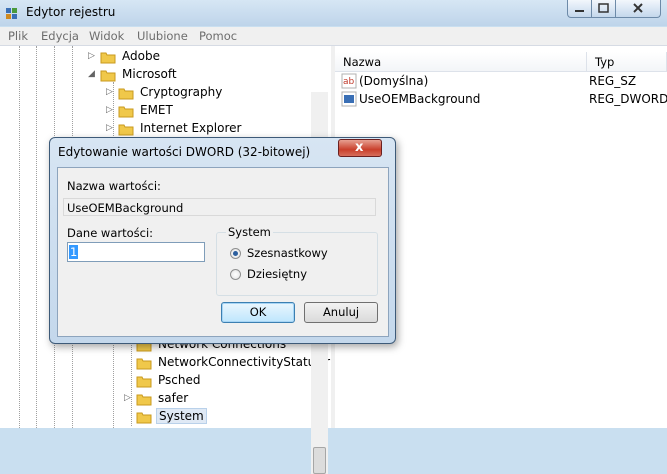 The height and width of the screenshot is (474, 667). I want to click on svg-text: ab, so click(349, 82).